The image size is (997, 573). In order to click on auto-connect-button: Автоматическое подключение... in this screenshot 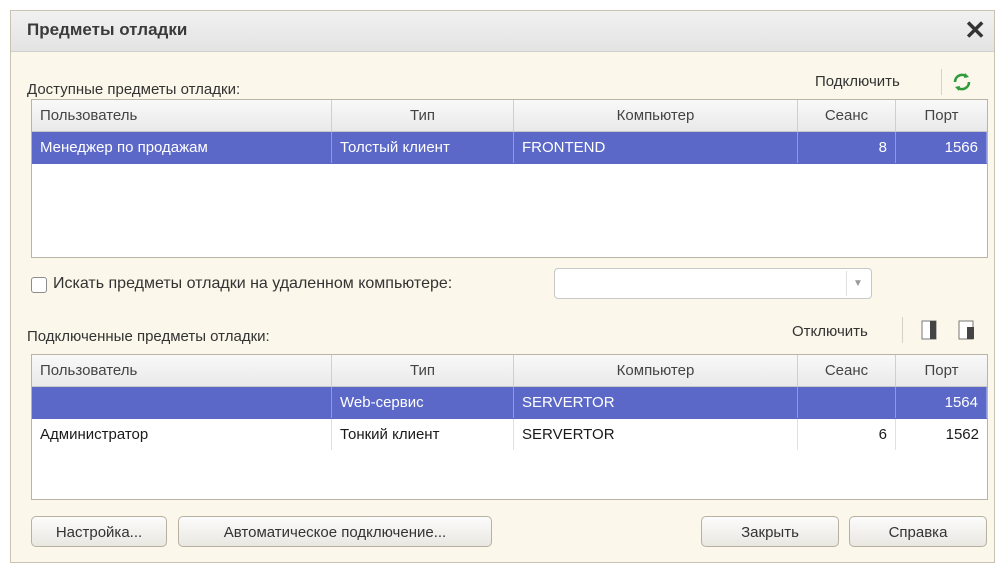, I will do `click(335, 531)`.